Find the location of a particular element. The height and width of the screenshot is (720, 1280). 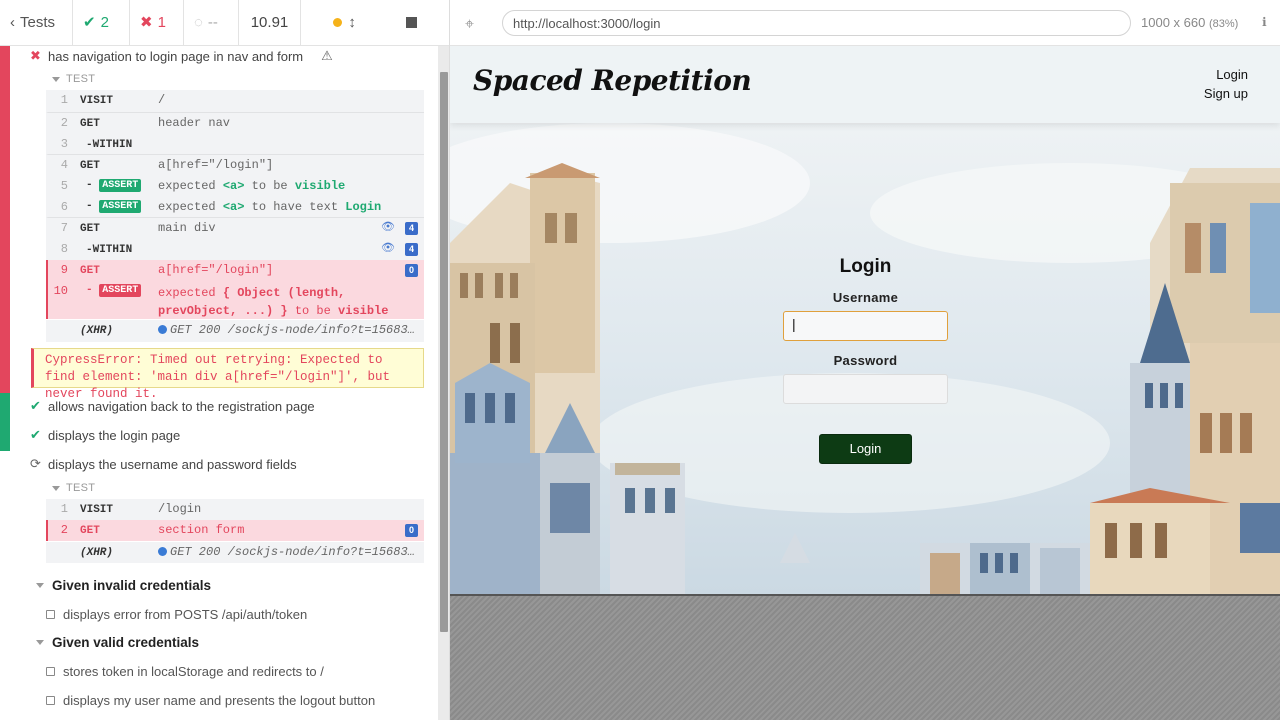

warning-icon: ⚠ is located at coordinates (327, 55).